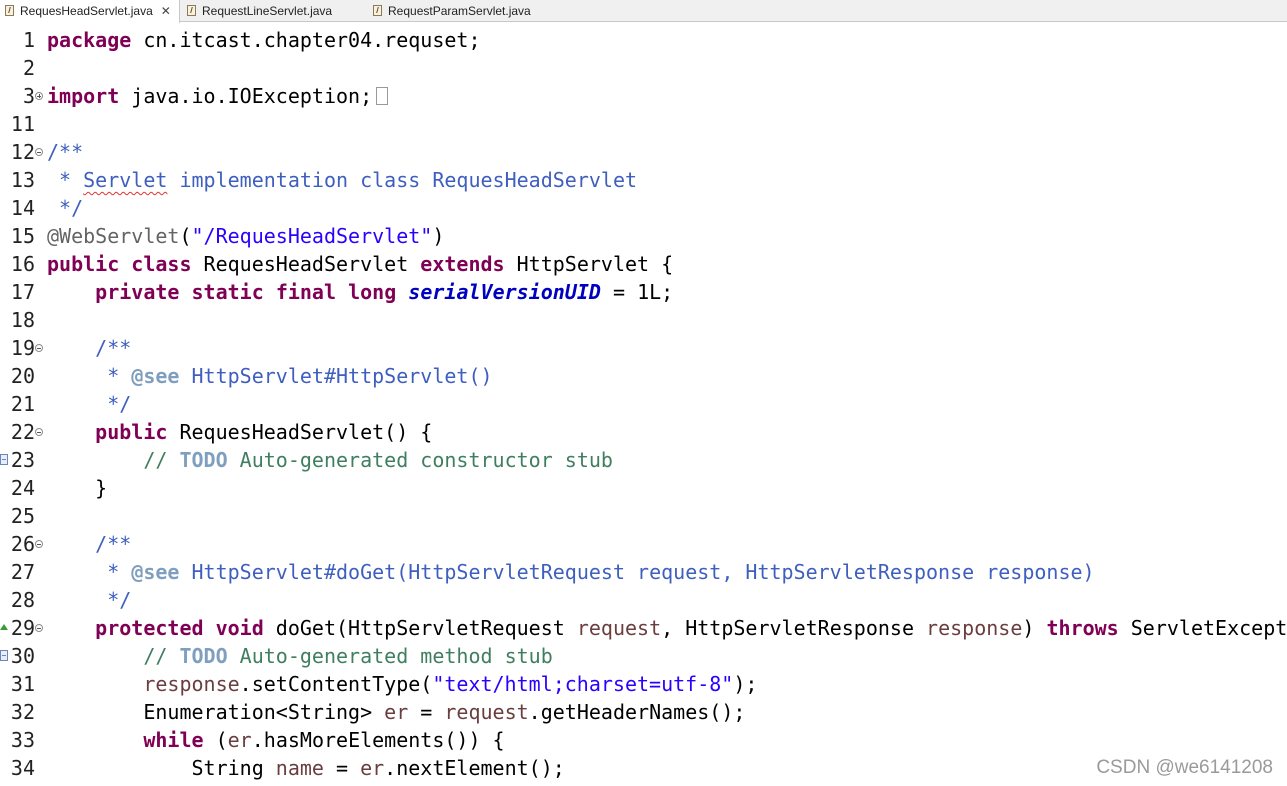 The width and height of the screenshot is (1287, 786). Describe the element at coordinates (267, 11) in the screenshot. I see `tab-label: RequestLineServlet.java` at that location.